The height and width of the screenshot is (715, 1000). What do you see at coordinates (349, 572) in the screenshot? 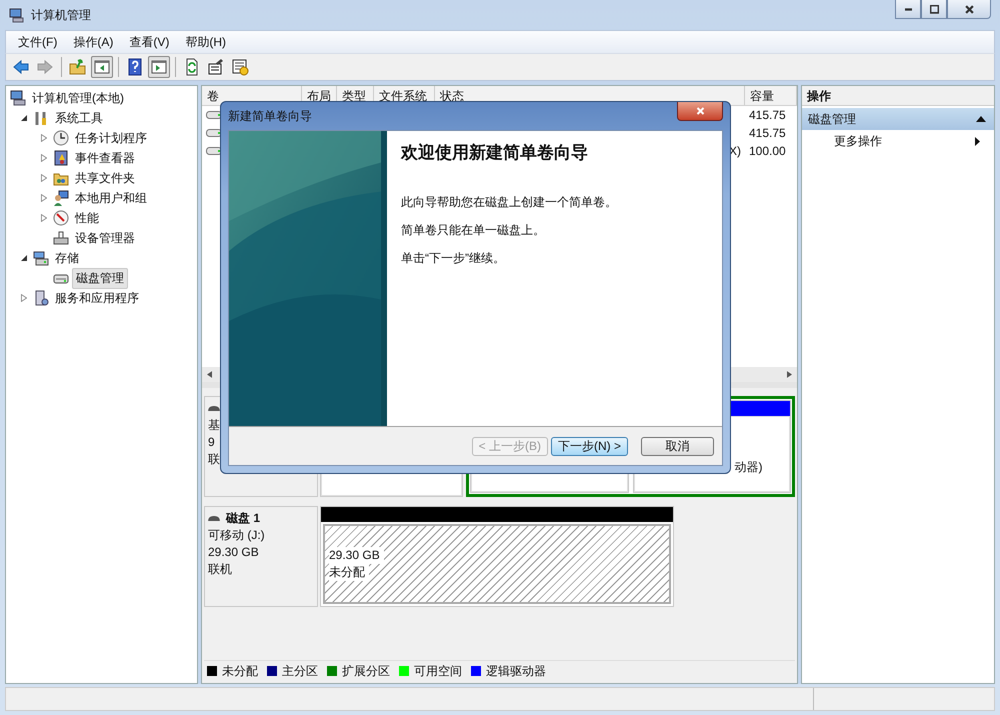
I see `partition-info: 未分配` at bounding box center [349, 572].